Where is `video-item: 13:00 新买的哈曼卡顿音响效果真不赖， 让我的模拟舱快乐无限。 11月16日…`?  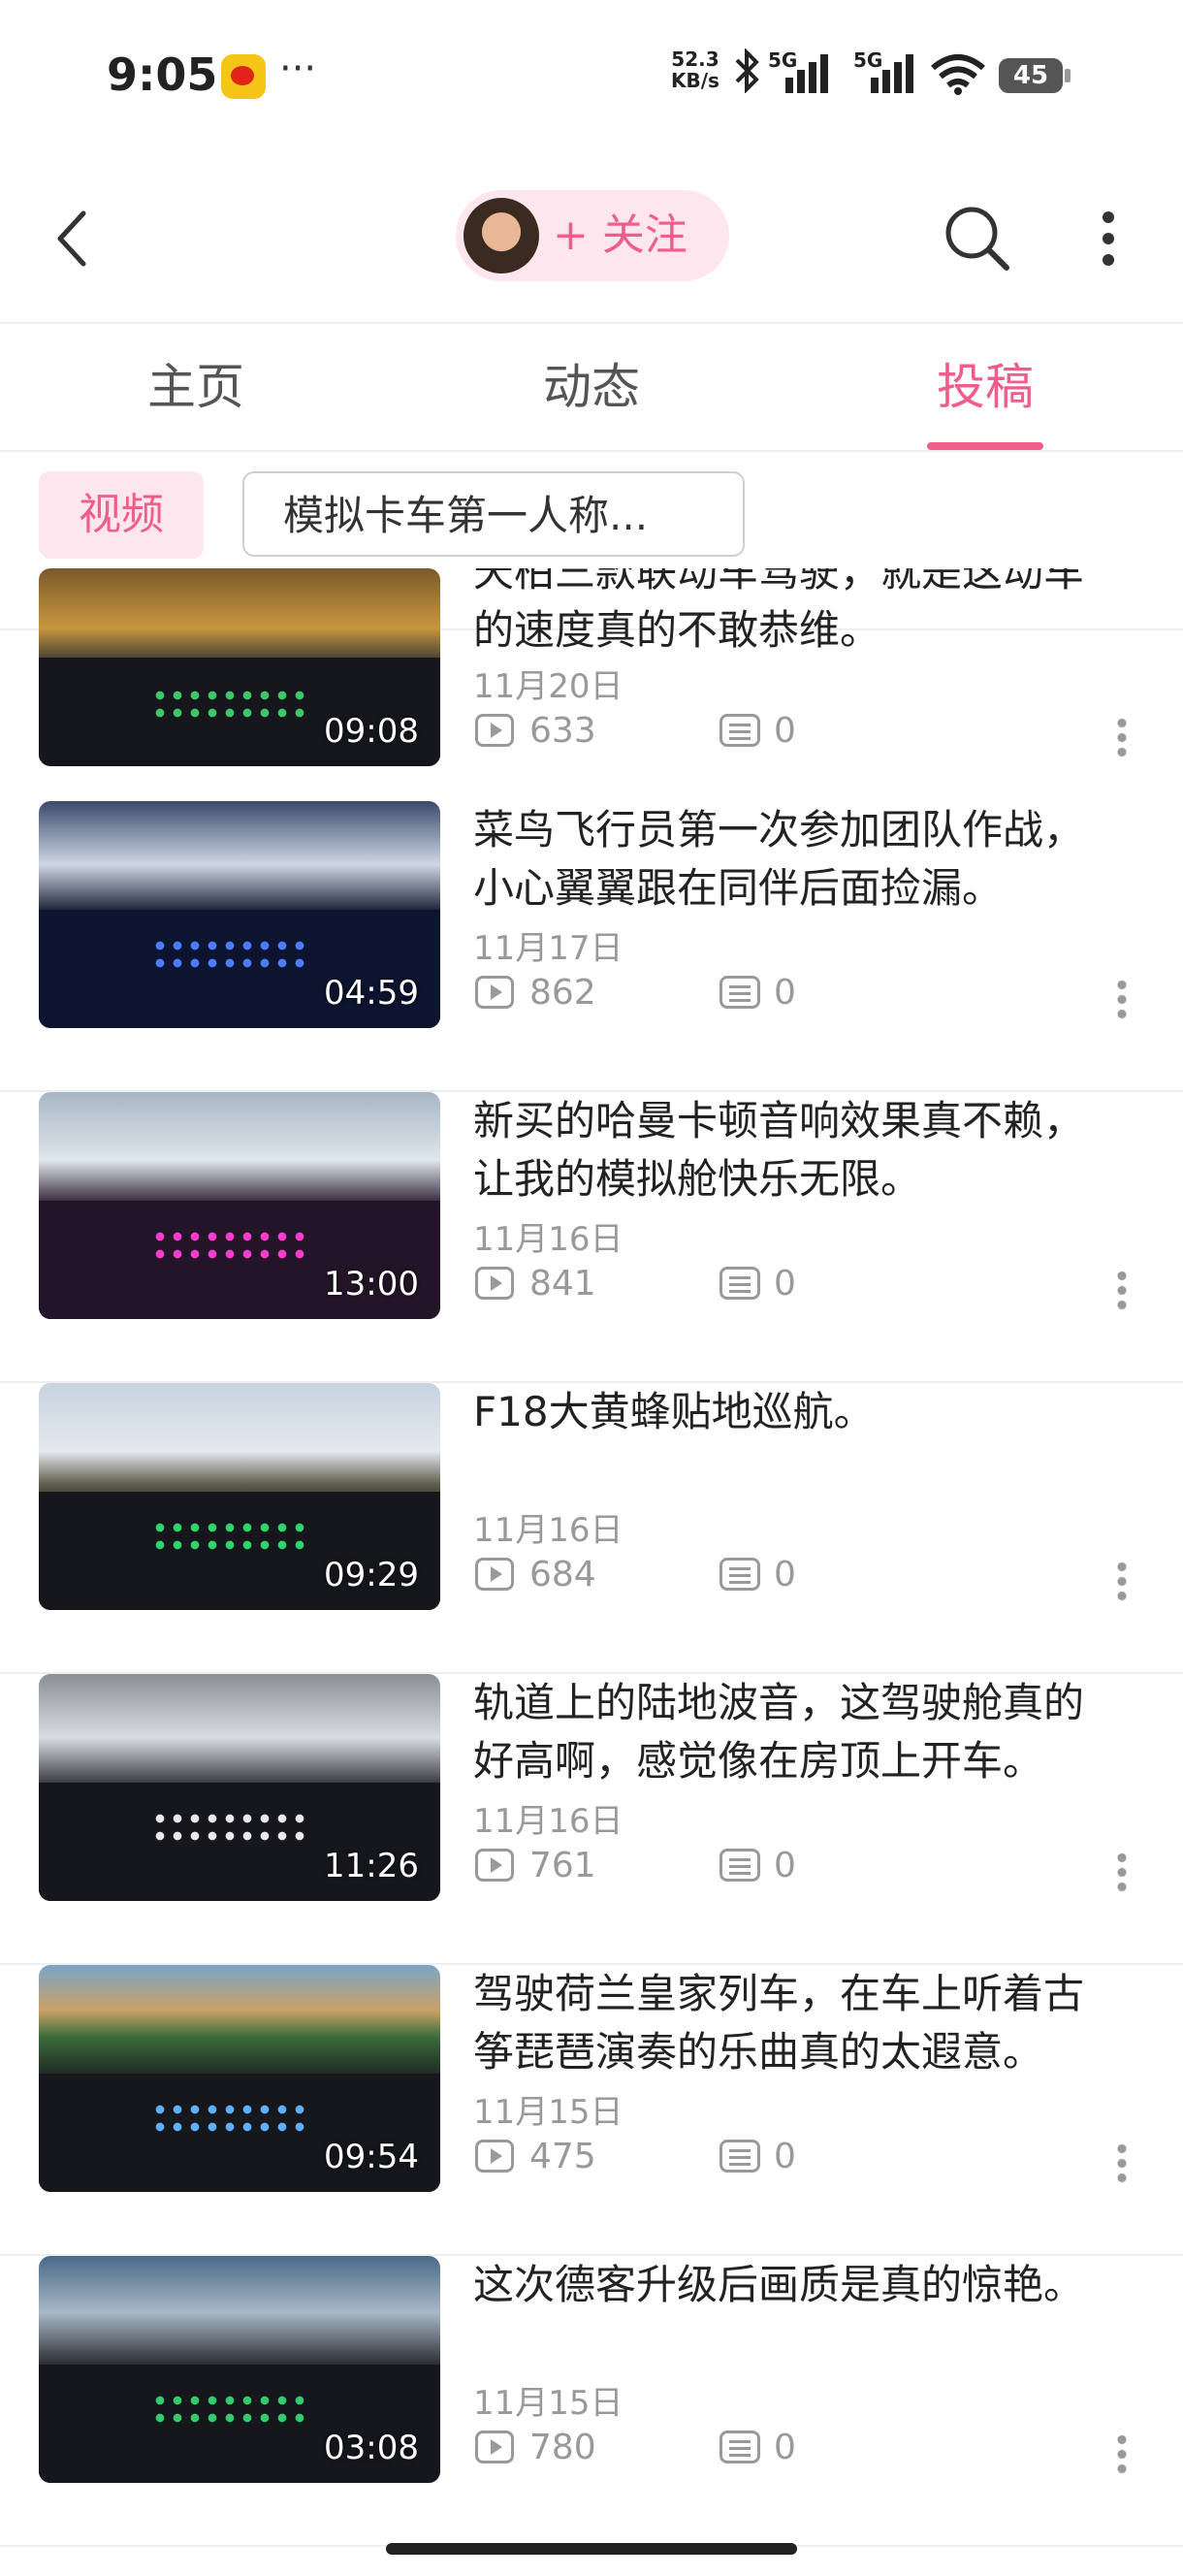
video-item: 13:00 新买的哈曼卡顿音响效果真不赖， 让我的模拟舱快乐无限。 11月16日… is located at coordinates (591, 1237).